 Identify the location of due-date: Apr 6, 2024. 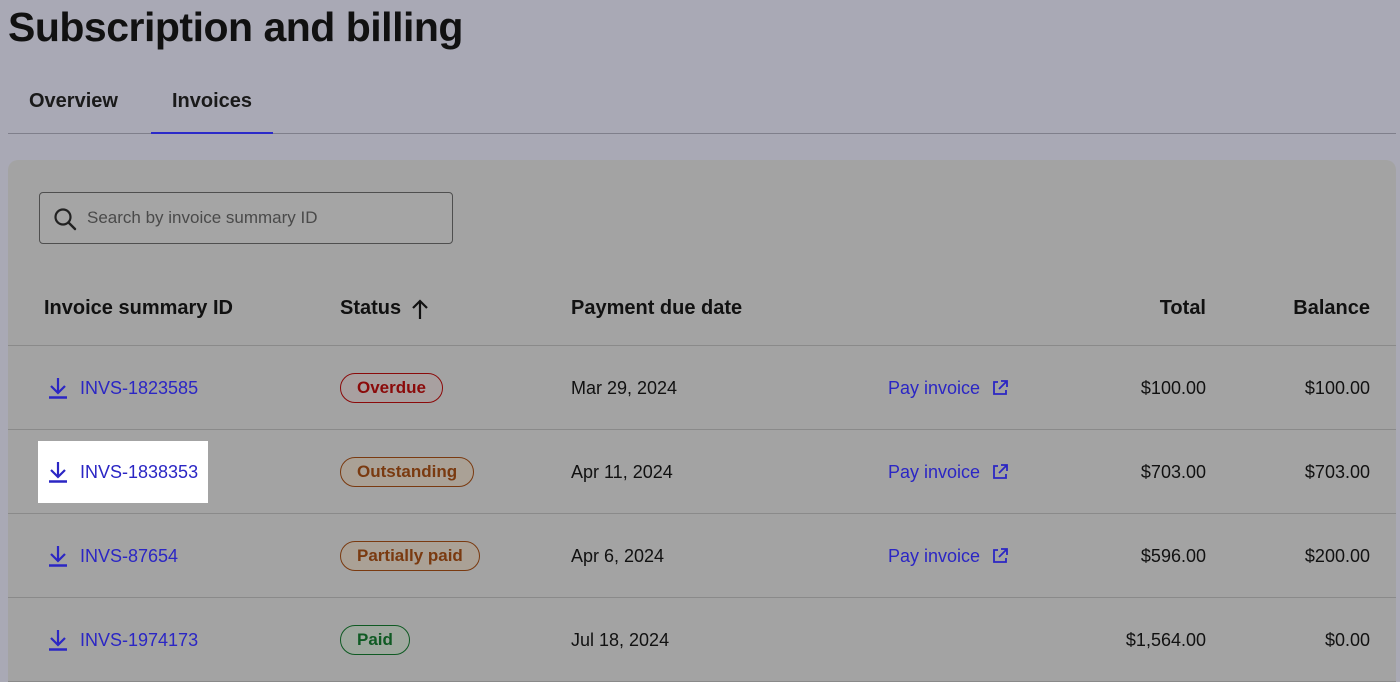
(618, 555).